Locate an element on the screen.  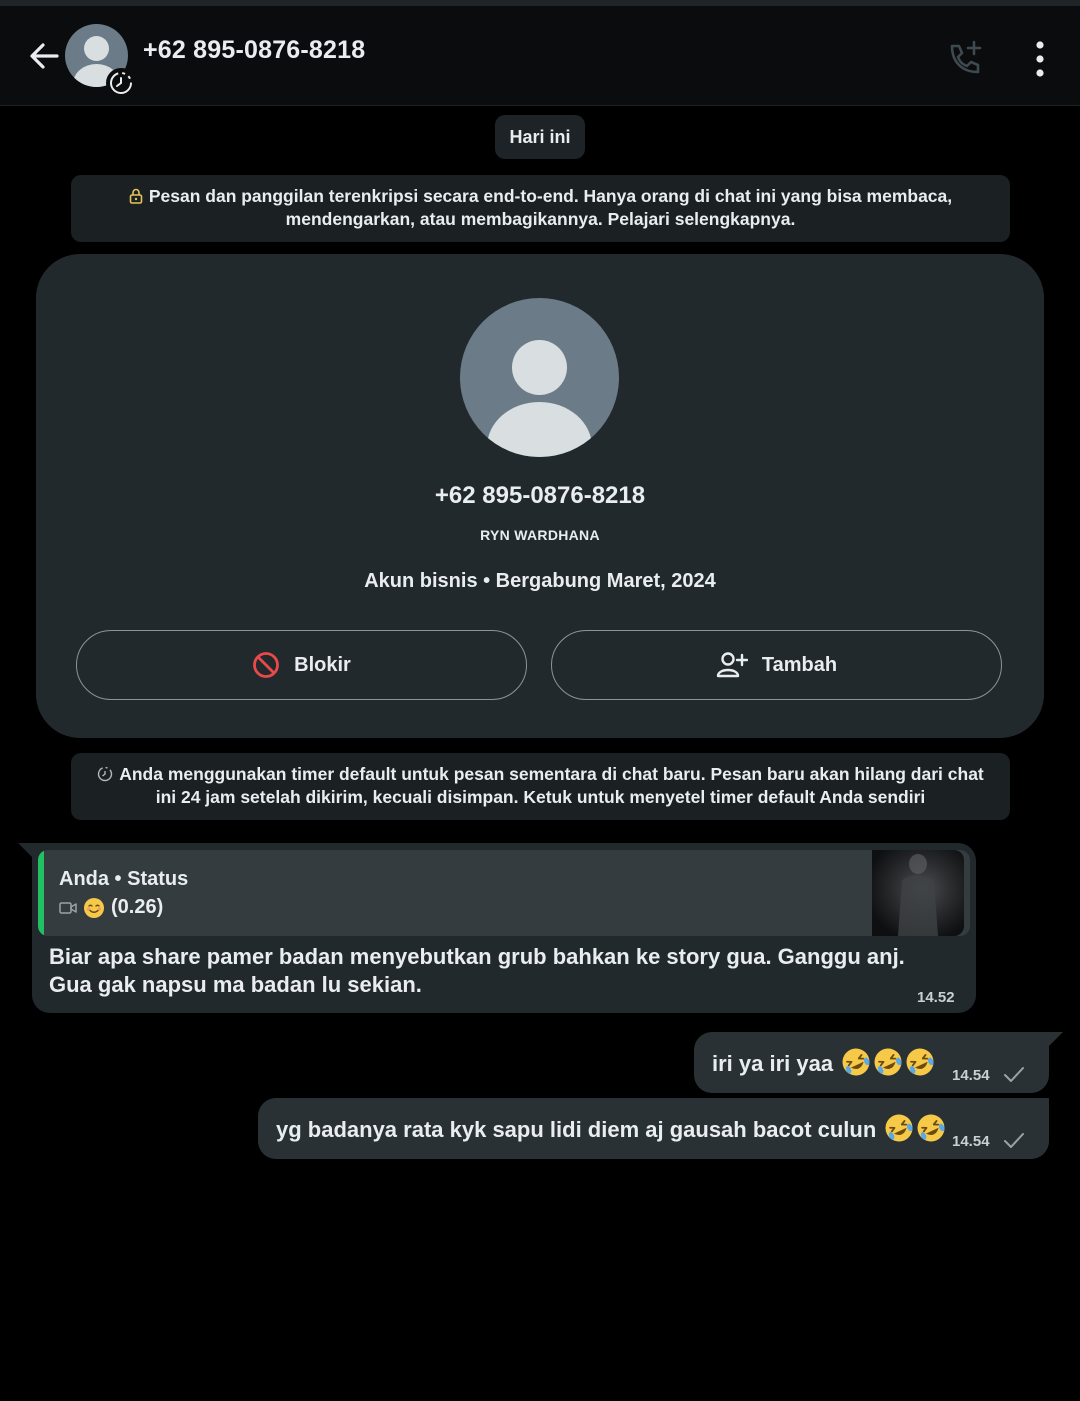
quote-author: Anda • Status is located at coordinates (124, 879).